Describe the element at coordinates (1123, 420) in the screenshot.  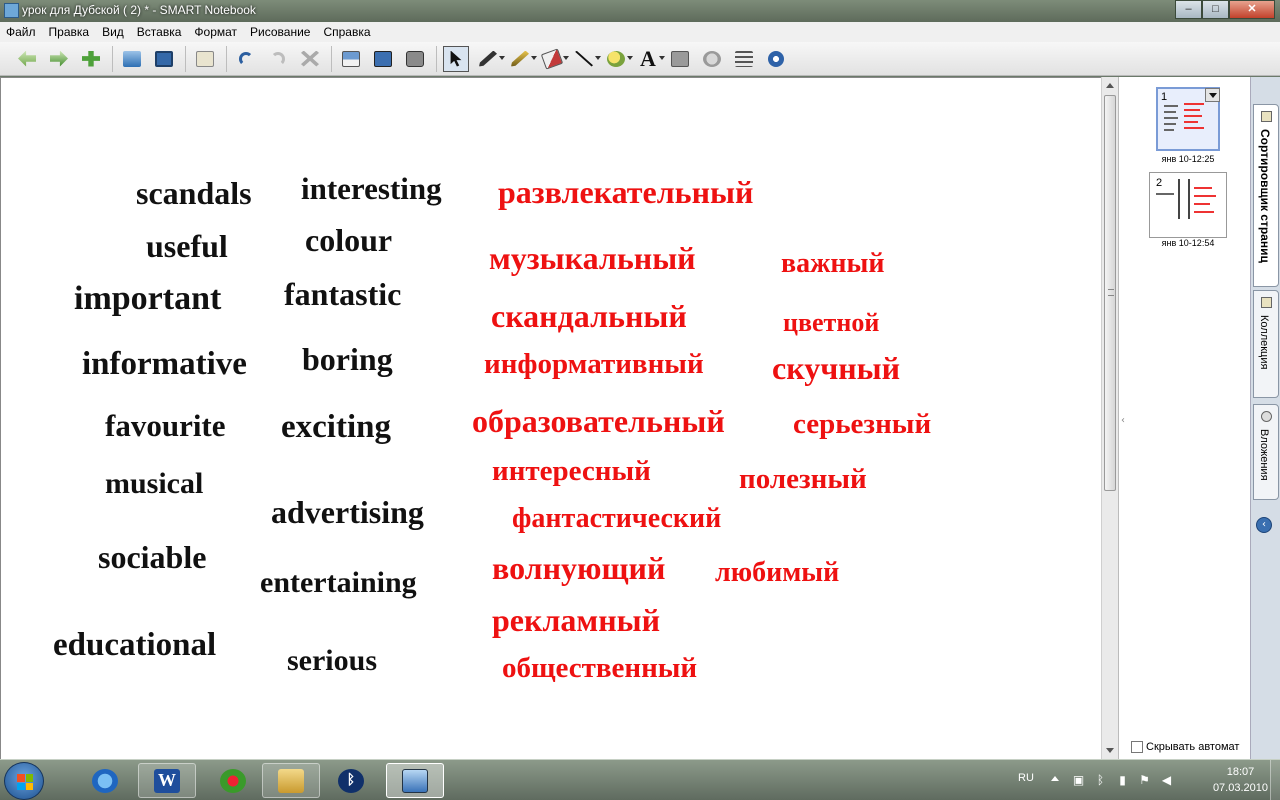
I see `panel-resize-handle: ‹` at that location.